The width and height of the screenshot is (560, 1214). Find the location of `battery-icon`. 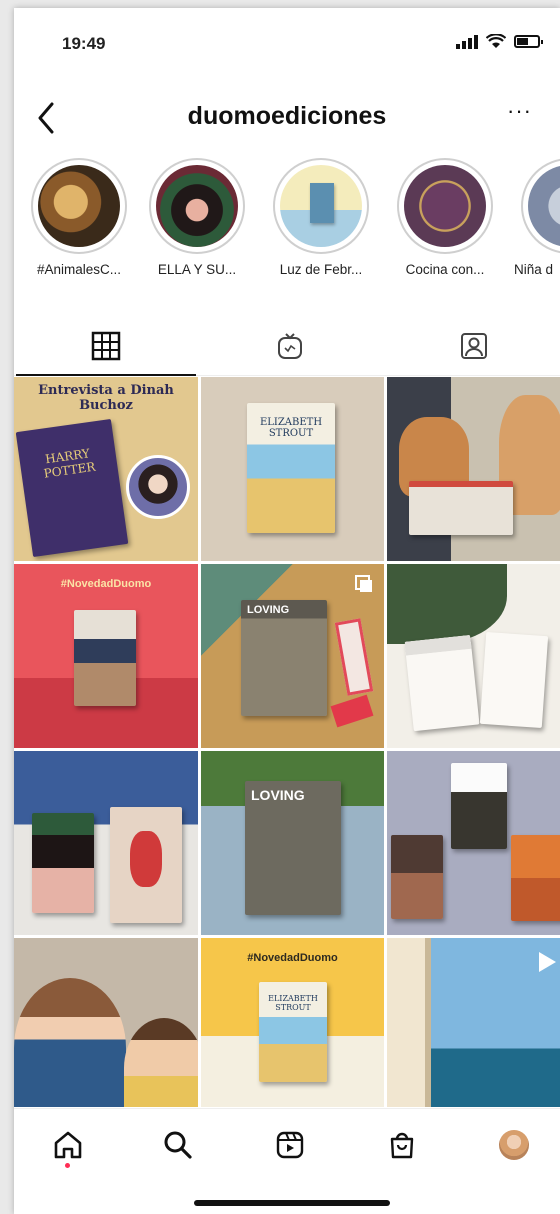

battery-icon is located at coordinates (528, 41).